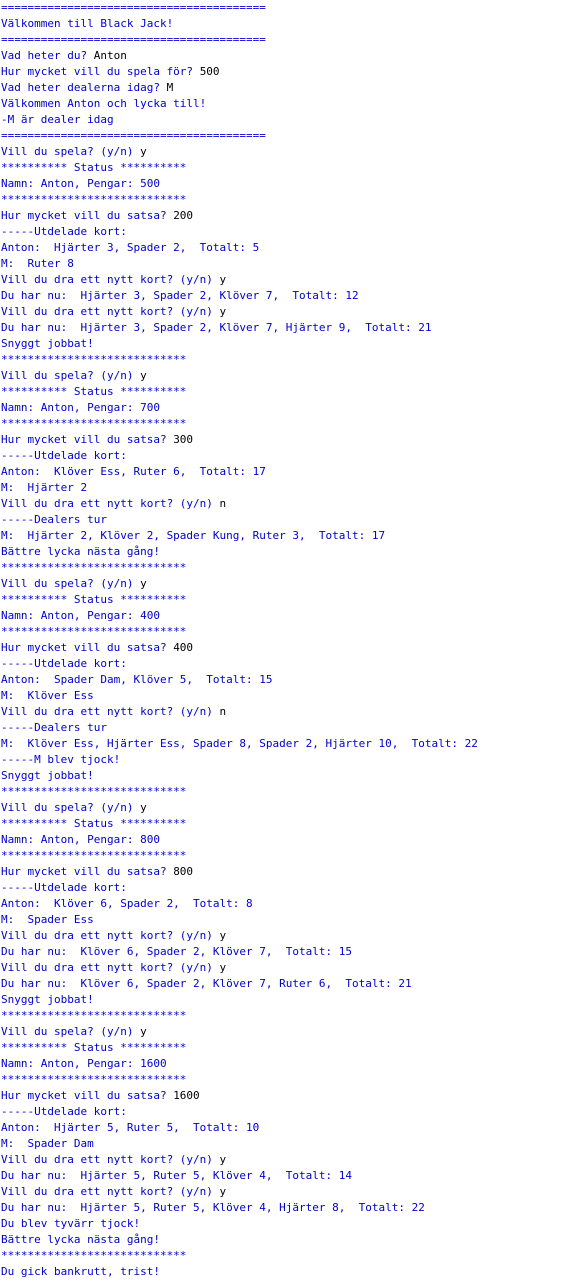 Image resolution: width=588 pixels, height=1283 pixels. What do you see at coordinates (183, 871) in the screenshot?
I see `user-input-text: 800` at bounding box center [183, 871].